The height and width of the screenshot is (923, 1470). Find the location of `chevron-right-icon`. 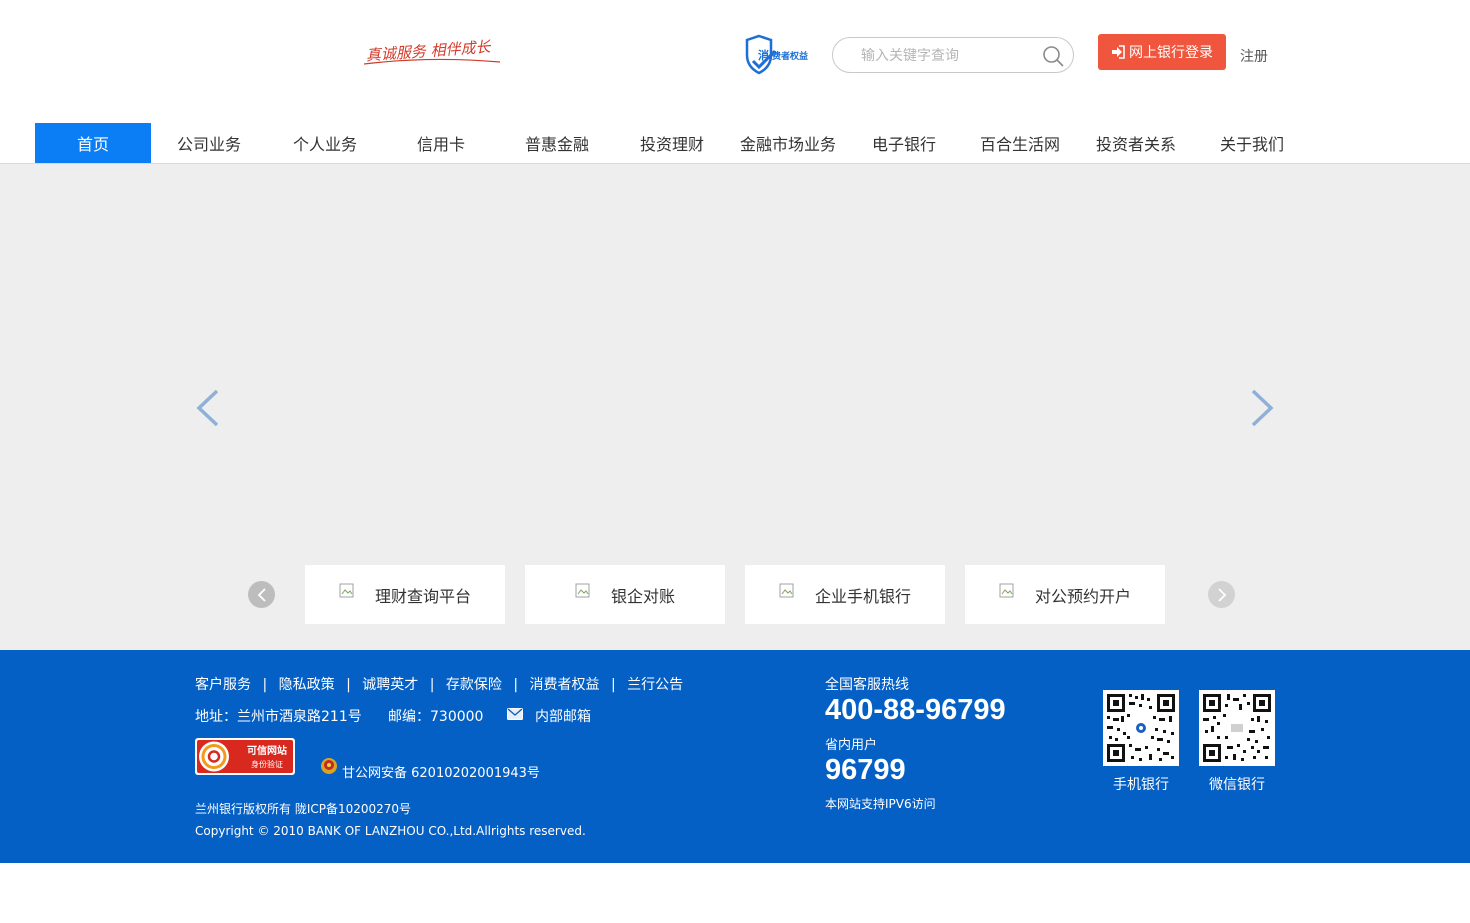

chevron-right-icon is located at coordinates (1221, 594).